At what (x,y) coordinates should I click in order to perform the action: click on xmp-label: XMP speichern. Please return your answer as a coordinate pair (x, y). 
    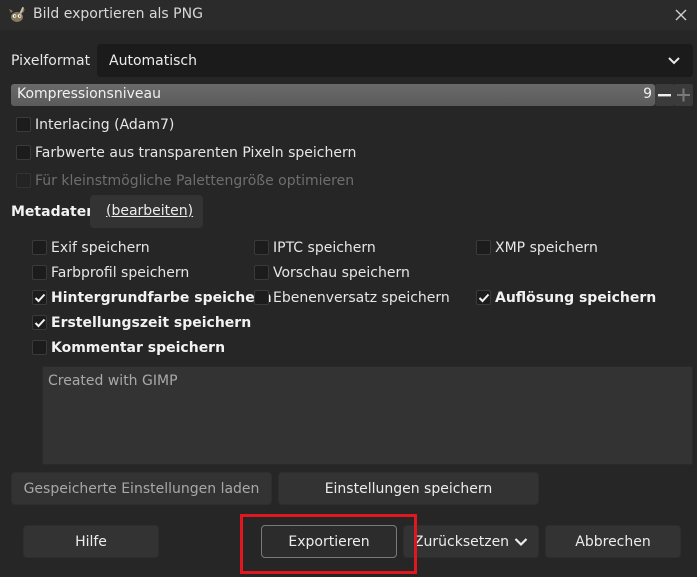
    Looking at the image, I should click on (546, 248).